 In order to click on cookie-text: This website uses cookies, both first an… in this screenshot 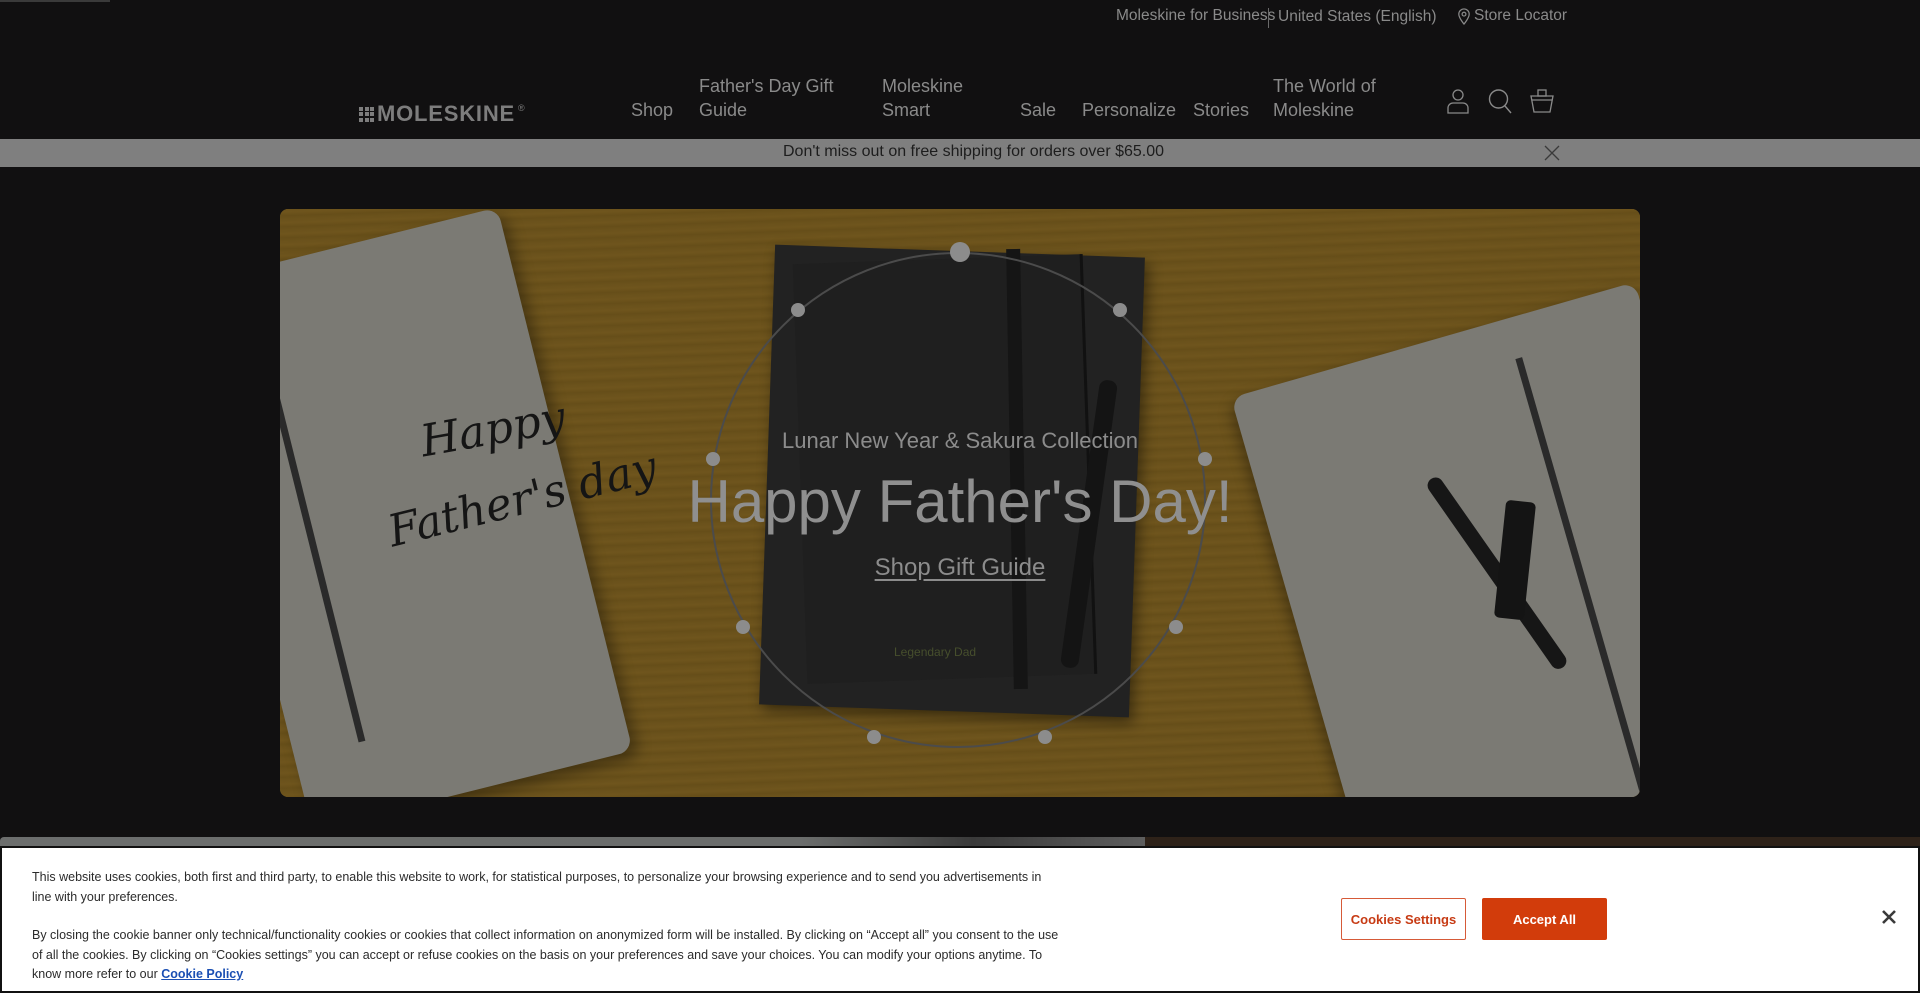, I will do `click(547, 926)`.